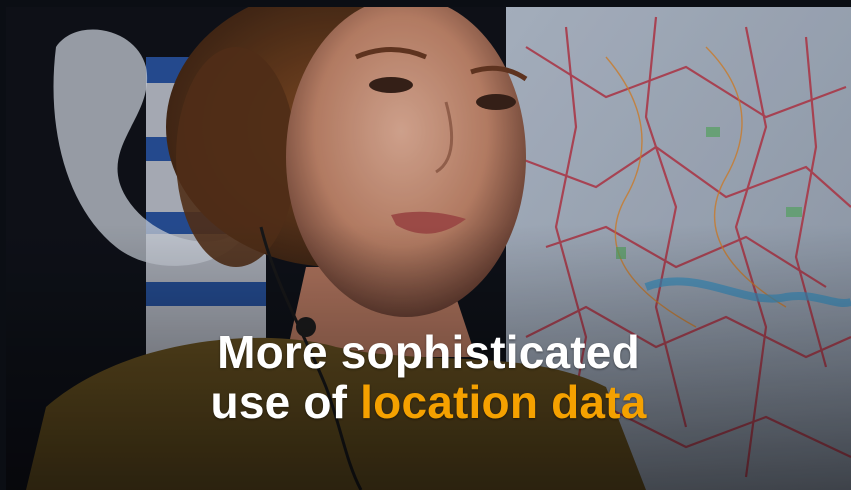 This screenshot has width=851, height=490. Describe the element at coordinates (279, 402) in the screenshot. I see `headline-line-2-prefix: use of` at that location.